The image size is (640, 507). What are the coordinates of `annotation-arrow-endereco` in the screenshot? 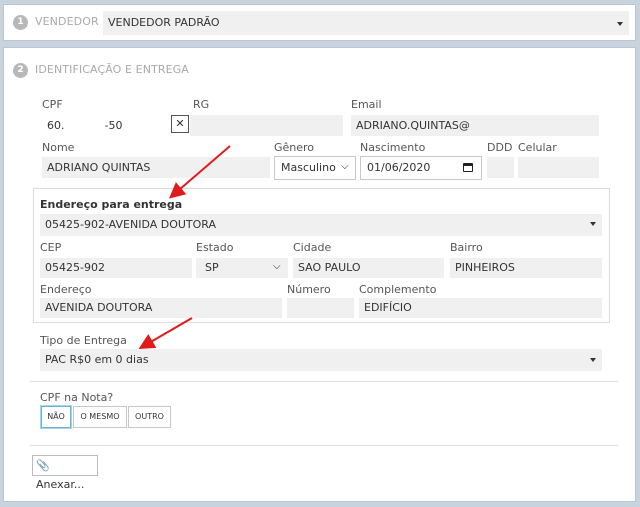 It's located at (199, 172).